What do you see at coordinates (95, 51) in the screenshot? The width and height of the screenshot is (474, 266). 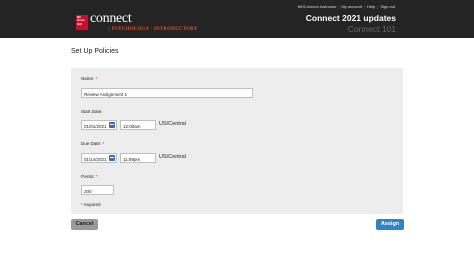 I see `page-title: Set Up Policies` at bounding box center [95, 51].